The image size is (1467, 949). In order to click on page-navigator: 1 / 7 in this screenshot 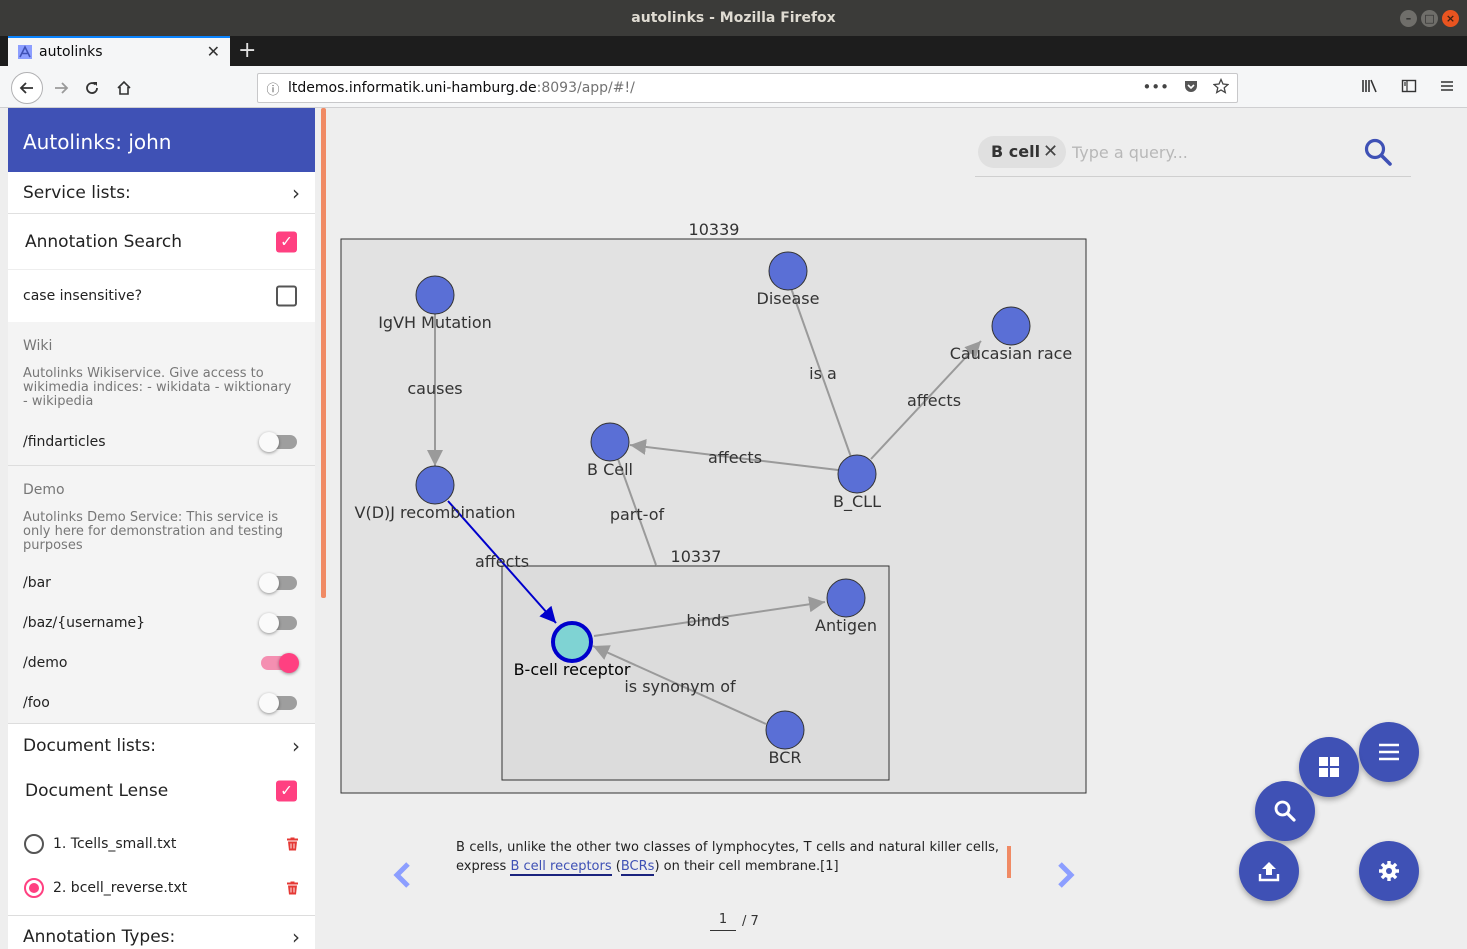, I will do `click(734, 921)`.